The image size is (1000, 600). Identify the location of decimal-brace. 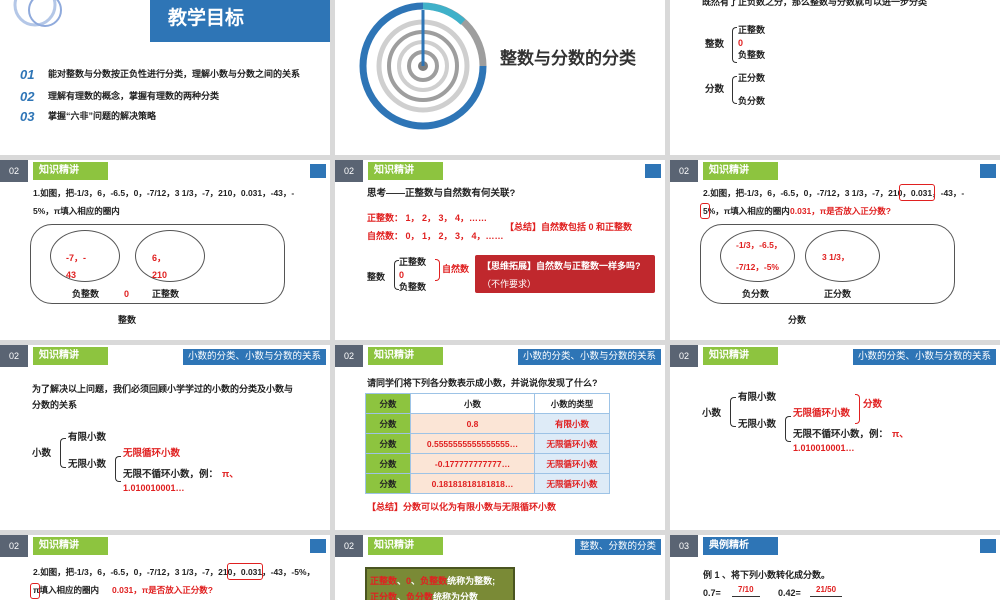
(63, 453).